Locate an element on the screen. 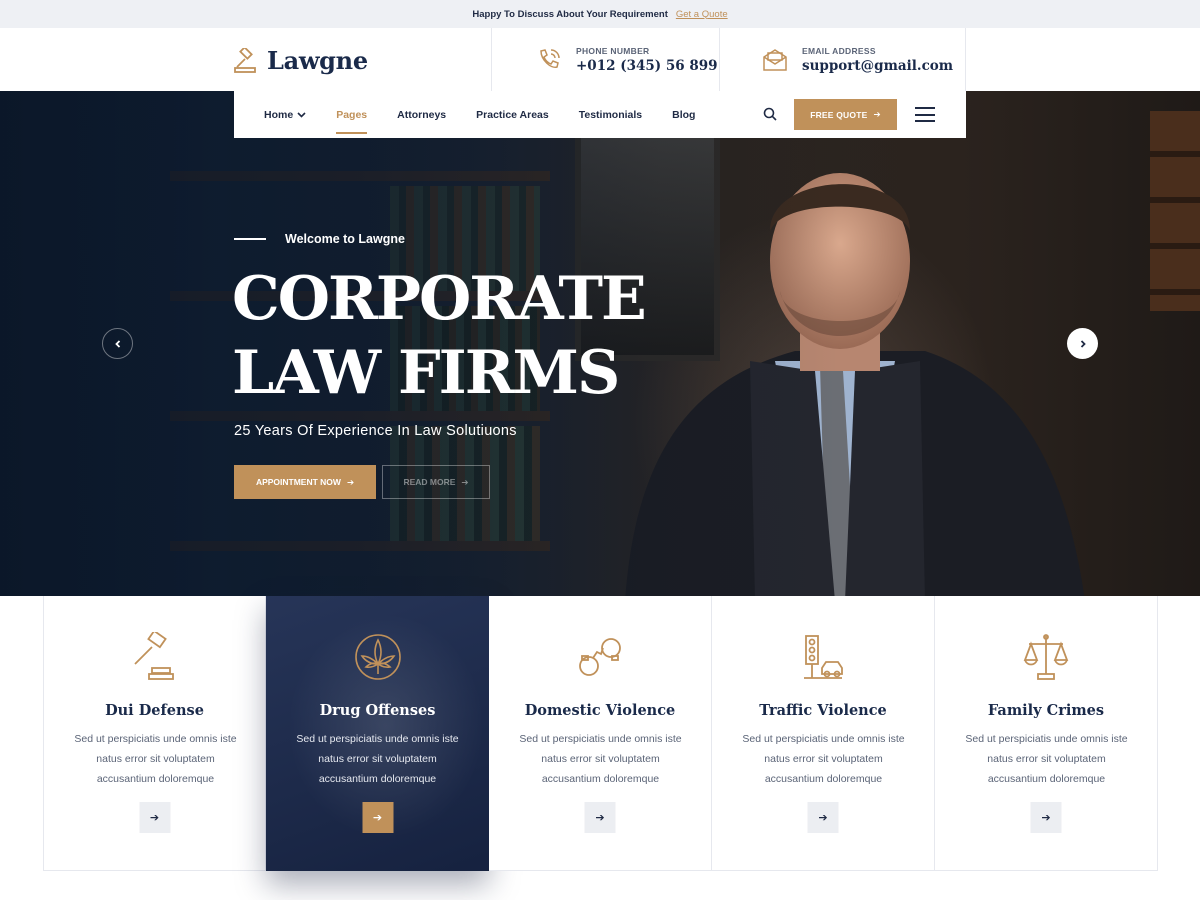 The image size is (1200, 900). logo: Lawgne is located at coordinates (300, 60).